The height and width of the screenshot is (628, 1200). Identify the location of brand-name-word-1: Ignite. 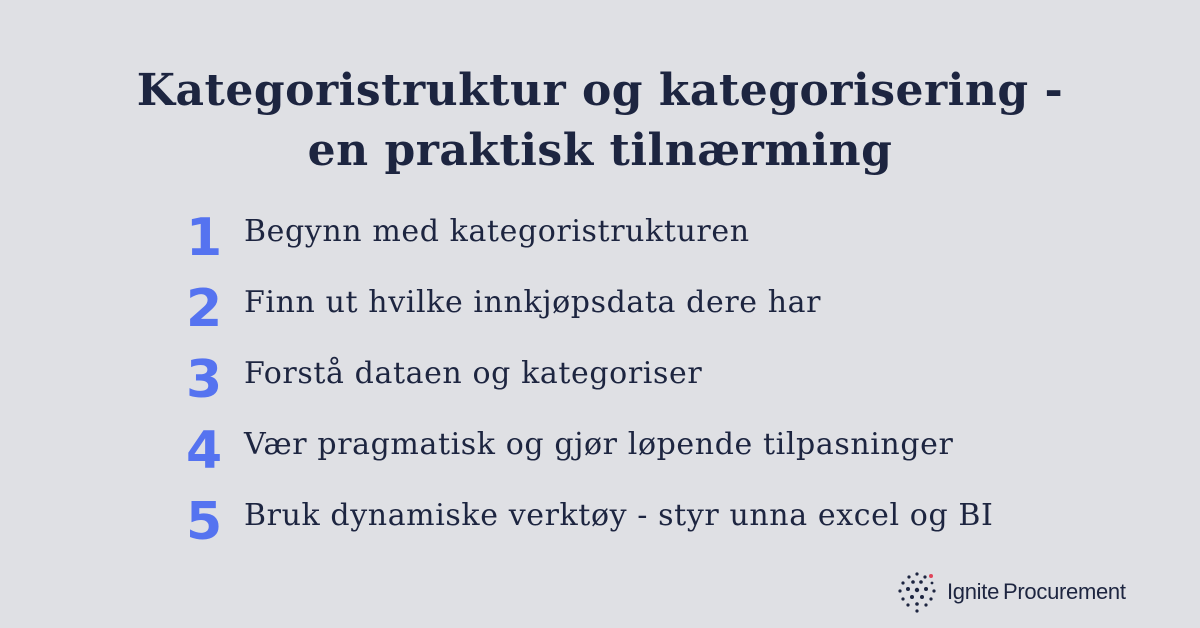
(973, 591).